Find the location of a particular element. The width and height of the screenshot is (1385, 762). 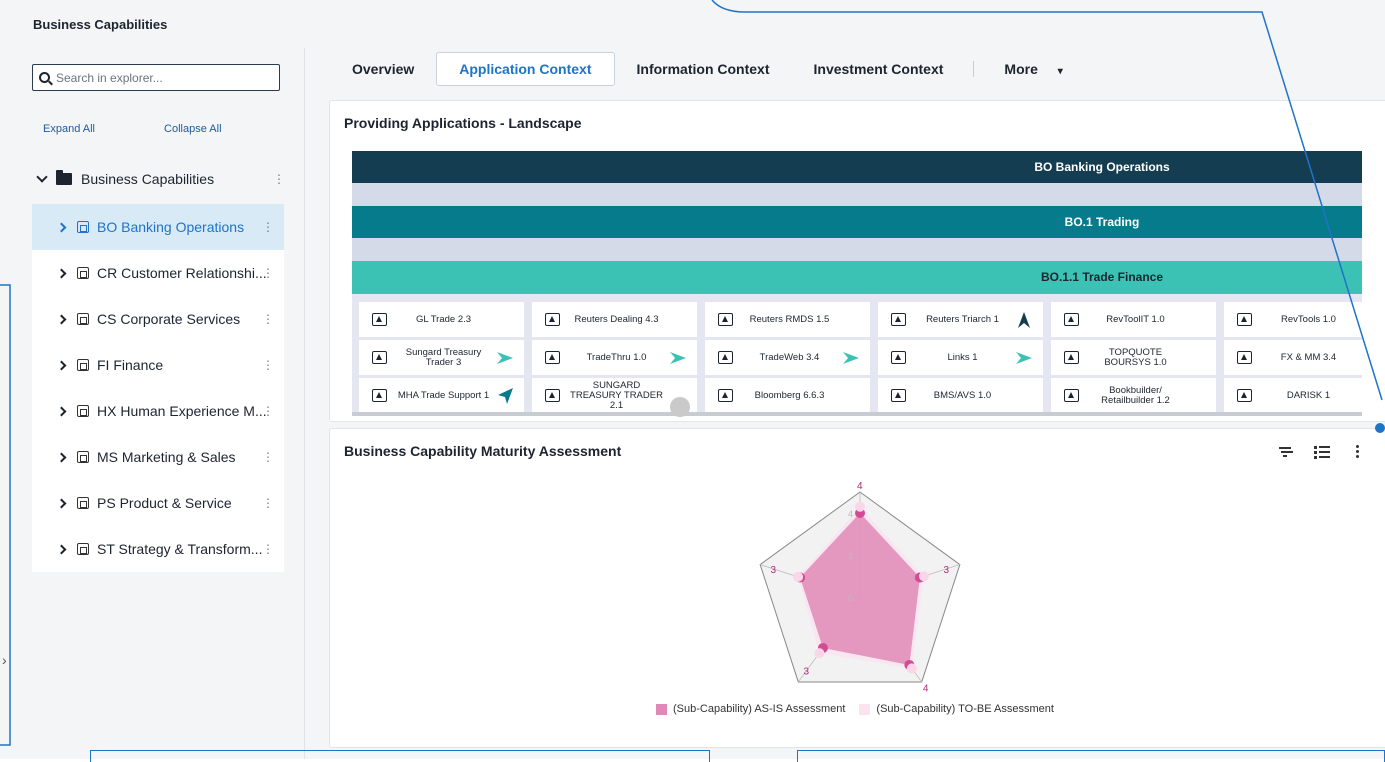

application-tile: TradeWeb 3.4 is located at coordinates (787, 357).